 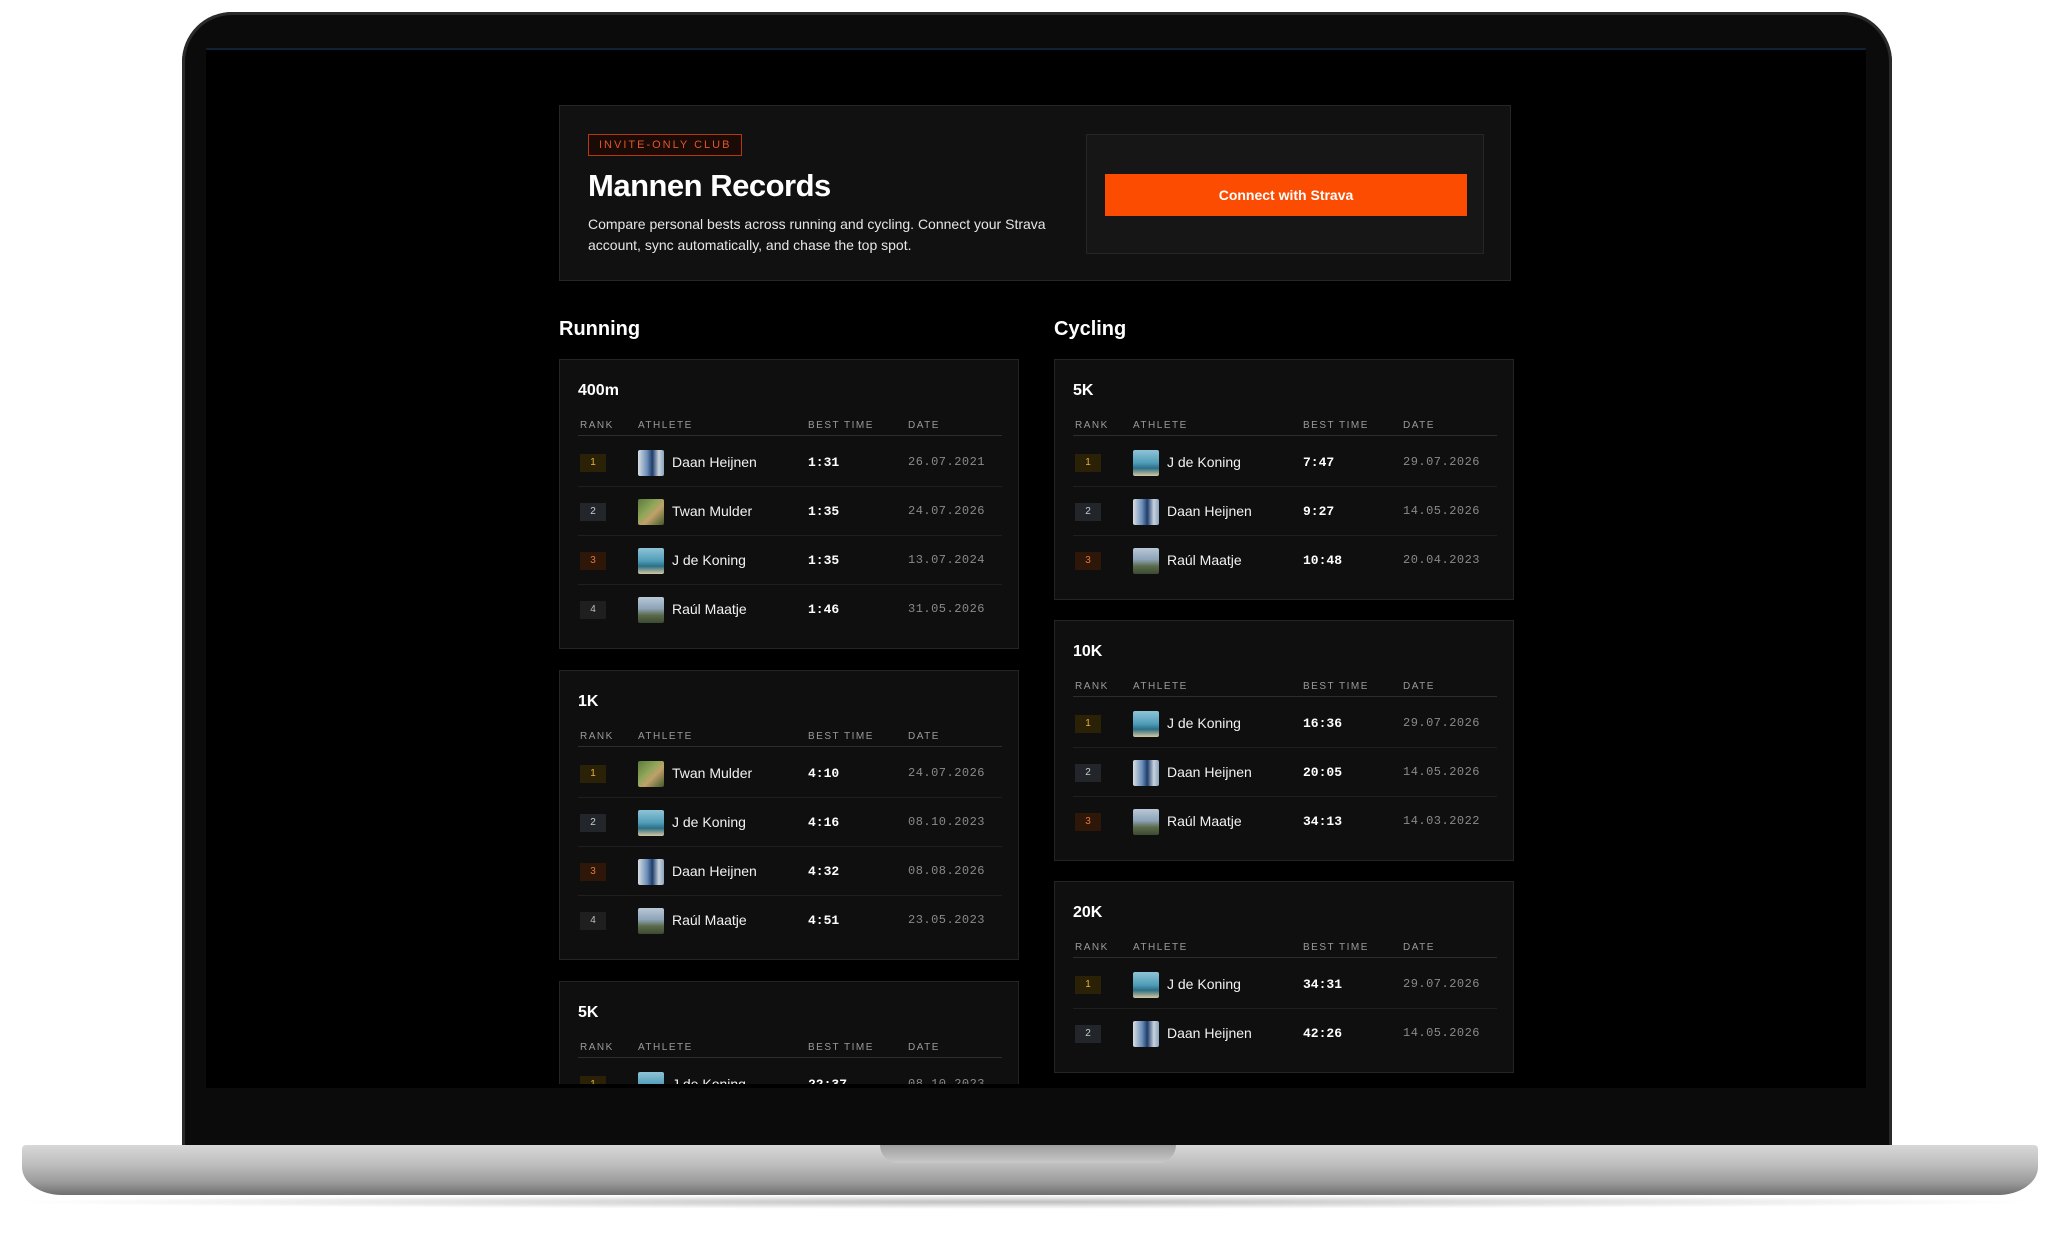 What do you see at coordinates (790, 462) in the screenshot?
I see `table-row: 1 Daan Heijnen 1:31 26.07.2021` at bounding box center [790, 462].